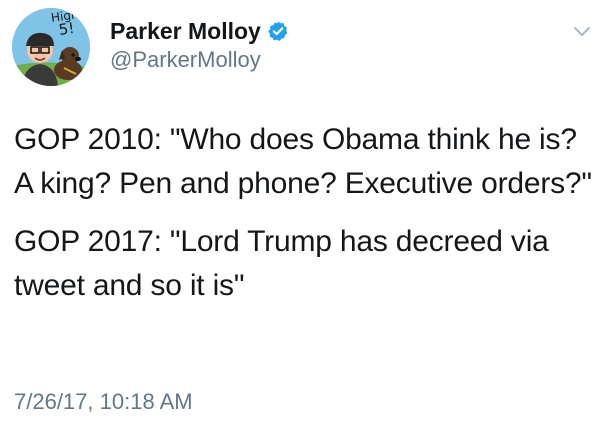 This screenshot has width=610, height=435. What do you see at coordinates (51, 47) in the screenshot?
I see `avatar: High 5!` at bounding box center [51, 47].